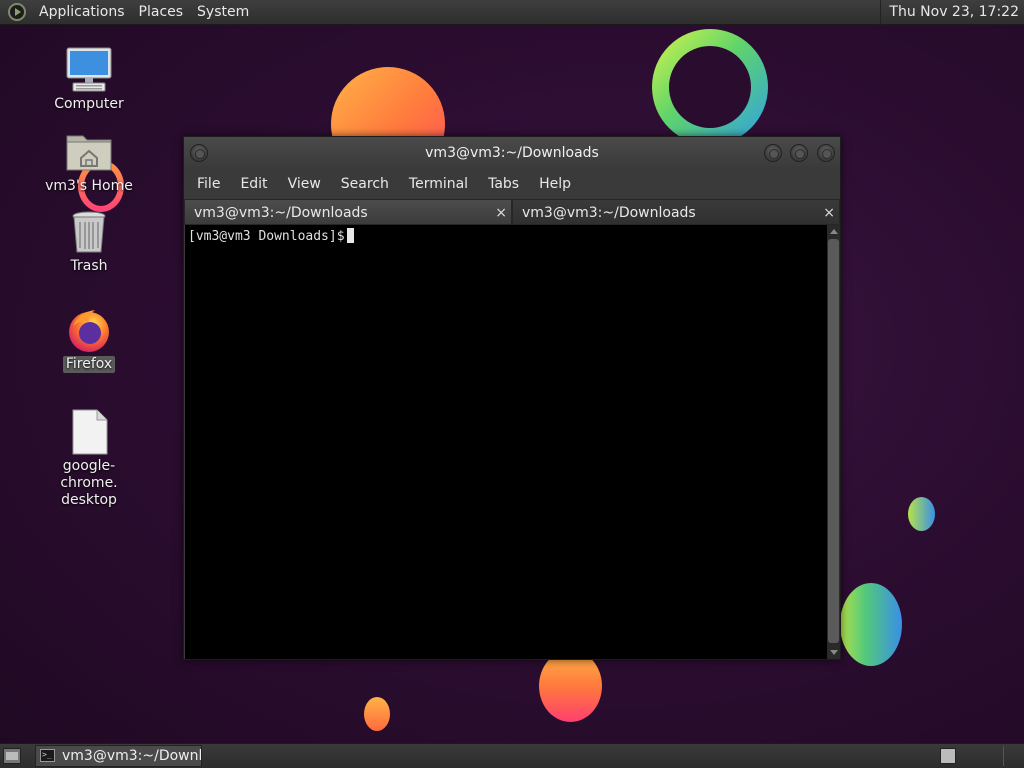 This screenshot has height=768, width=1024. I want to click on minimize-button, so click(773, 153).